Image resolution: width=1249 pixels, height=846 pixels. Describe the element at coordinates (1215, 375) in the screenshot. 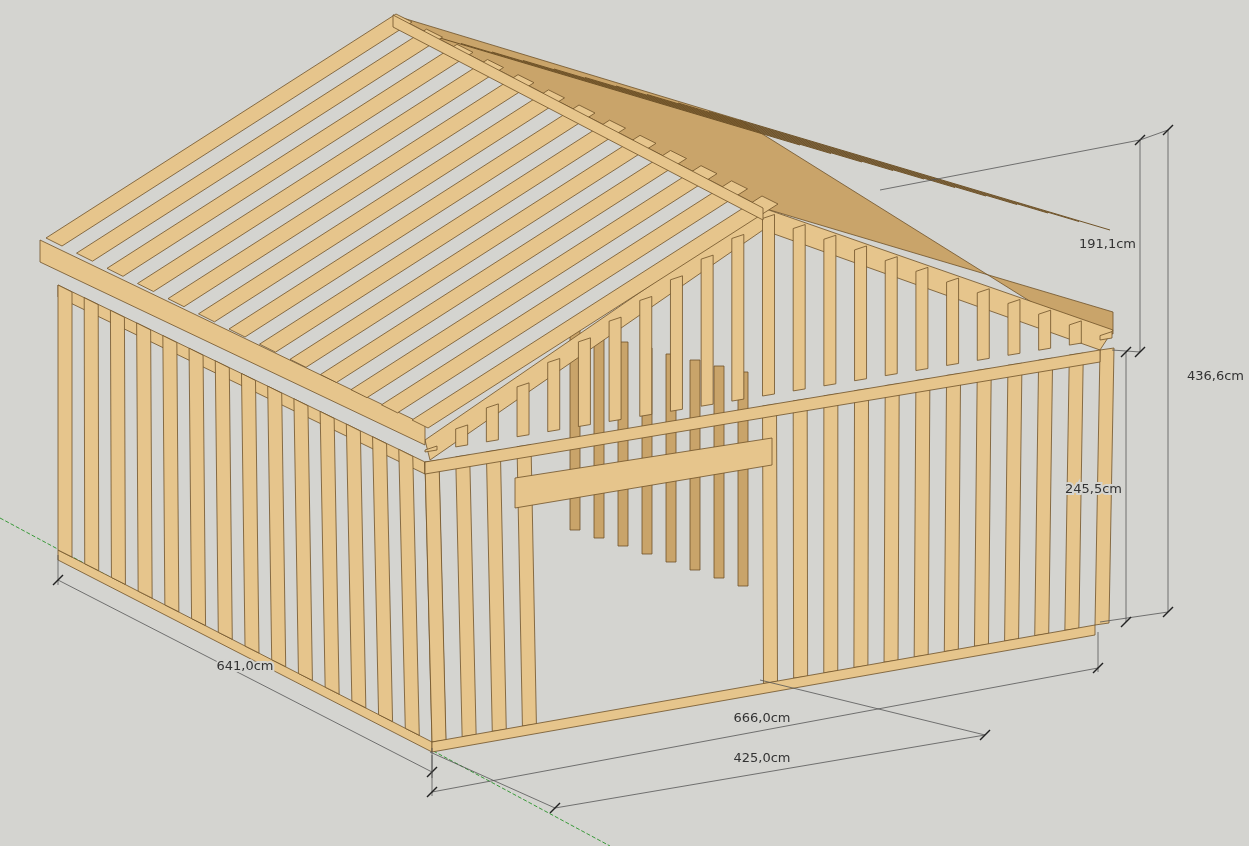

I see `dimension-label: 436,6cm` at that location.